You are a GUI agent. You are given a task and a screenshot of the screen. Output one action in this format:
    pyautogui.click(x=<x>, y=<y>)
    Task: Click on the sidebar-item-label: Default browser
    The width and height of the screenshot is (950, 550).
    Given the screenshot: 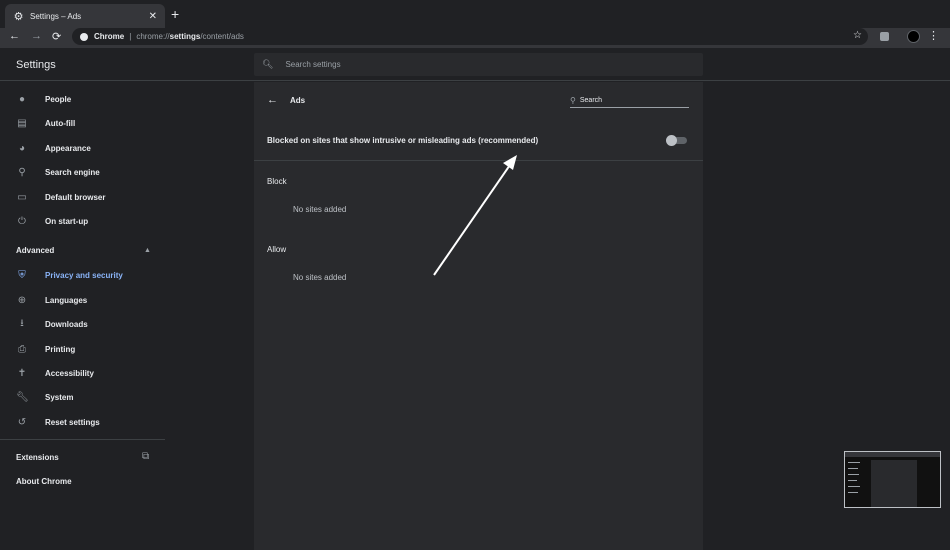 What is the action you would take?
    pyautogui.click(x=75, y=197)
    